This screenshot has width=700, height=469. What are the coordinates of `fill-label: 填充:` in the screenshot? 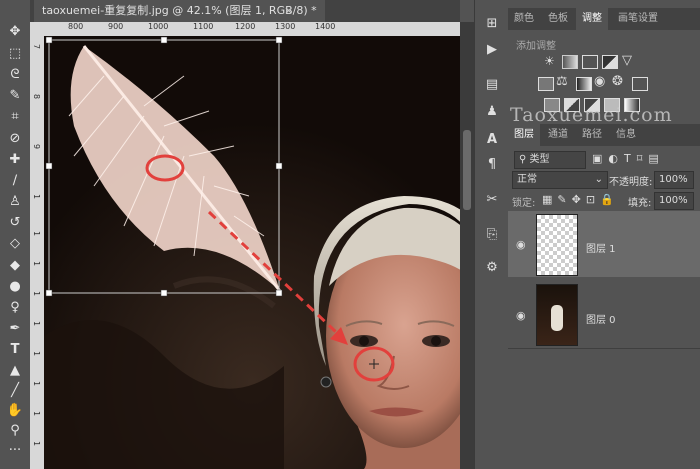 It's located at (640, 203).